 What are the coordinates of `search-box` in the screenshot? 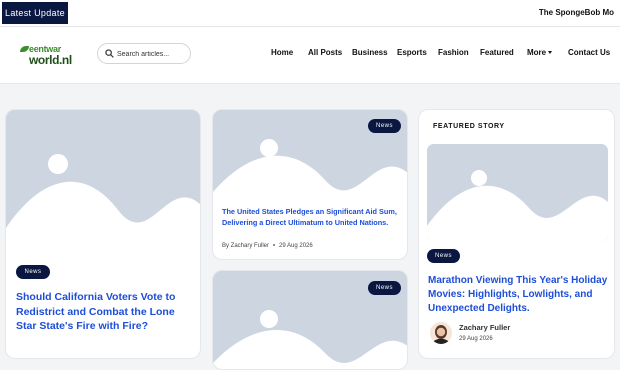 It's located at (144, 53).